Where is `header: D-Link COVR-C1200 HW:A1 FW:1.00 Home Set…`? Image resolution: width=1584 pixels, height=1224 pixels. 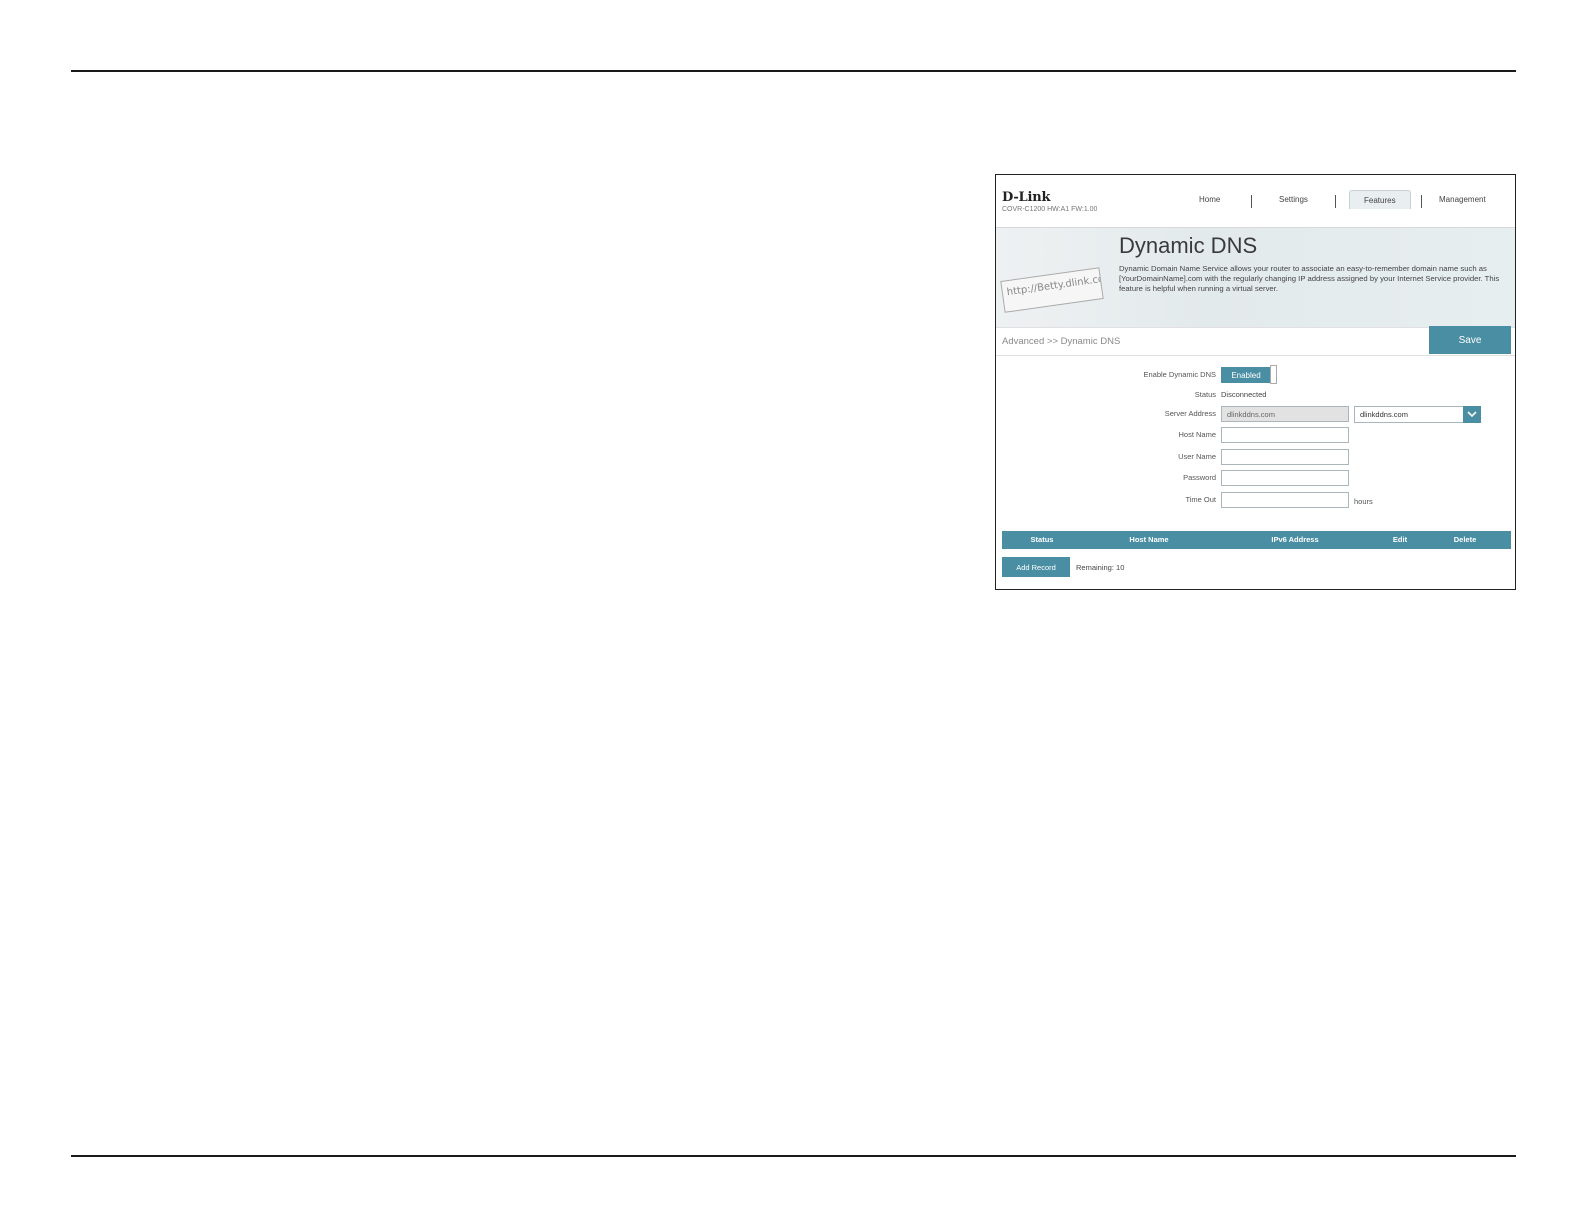 header: D-Link COVR-C1200 HW:A1 FW:1.00 Home Set… is located at coordinates (1255, 201).